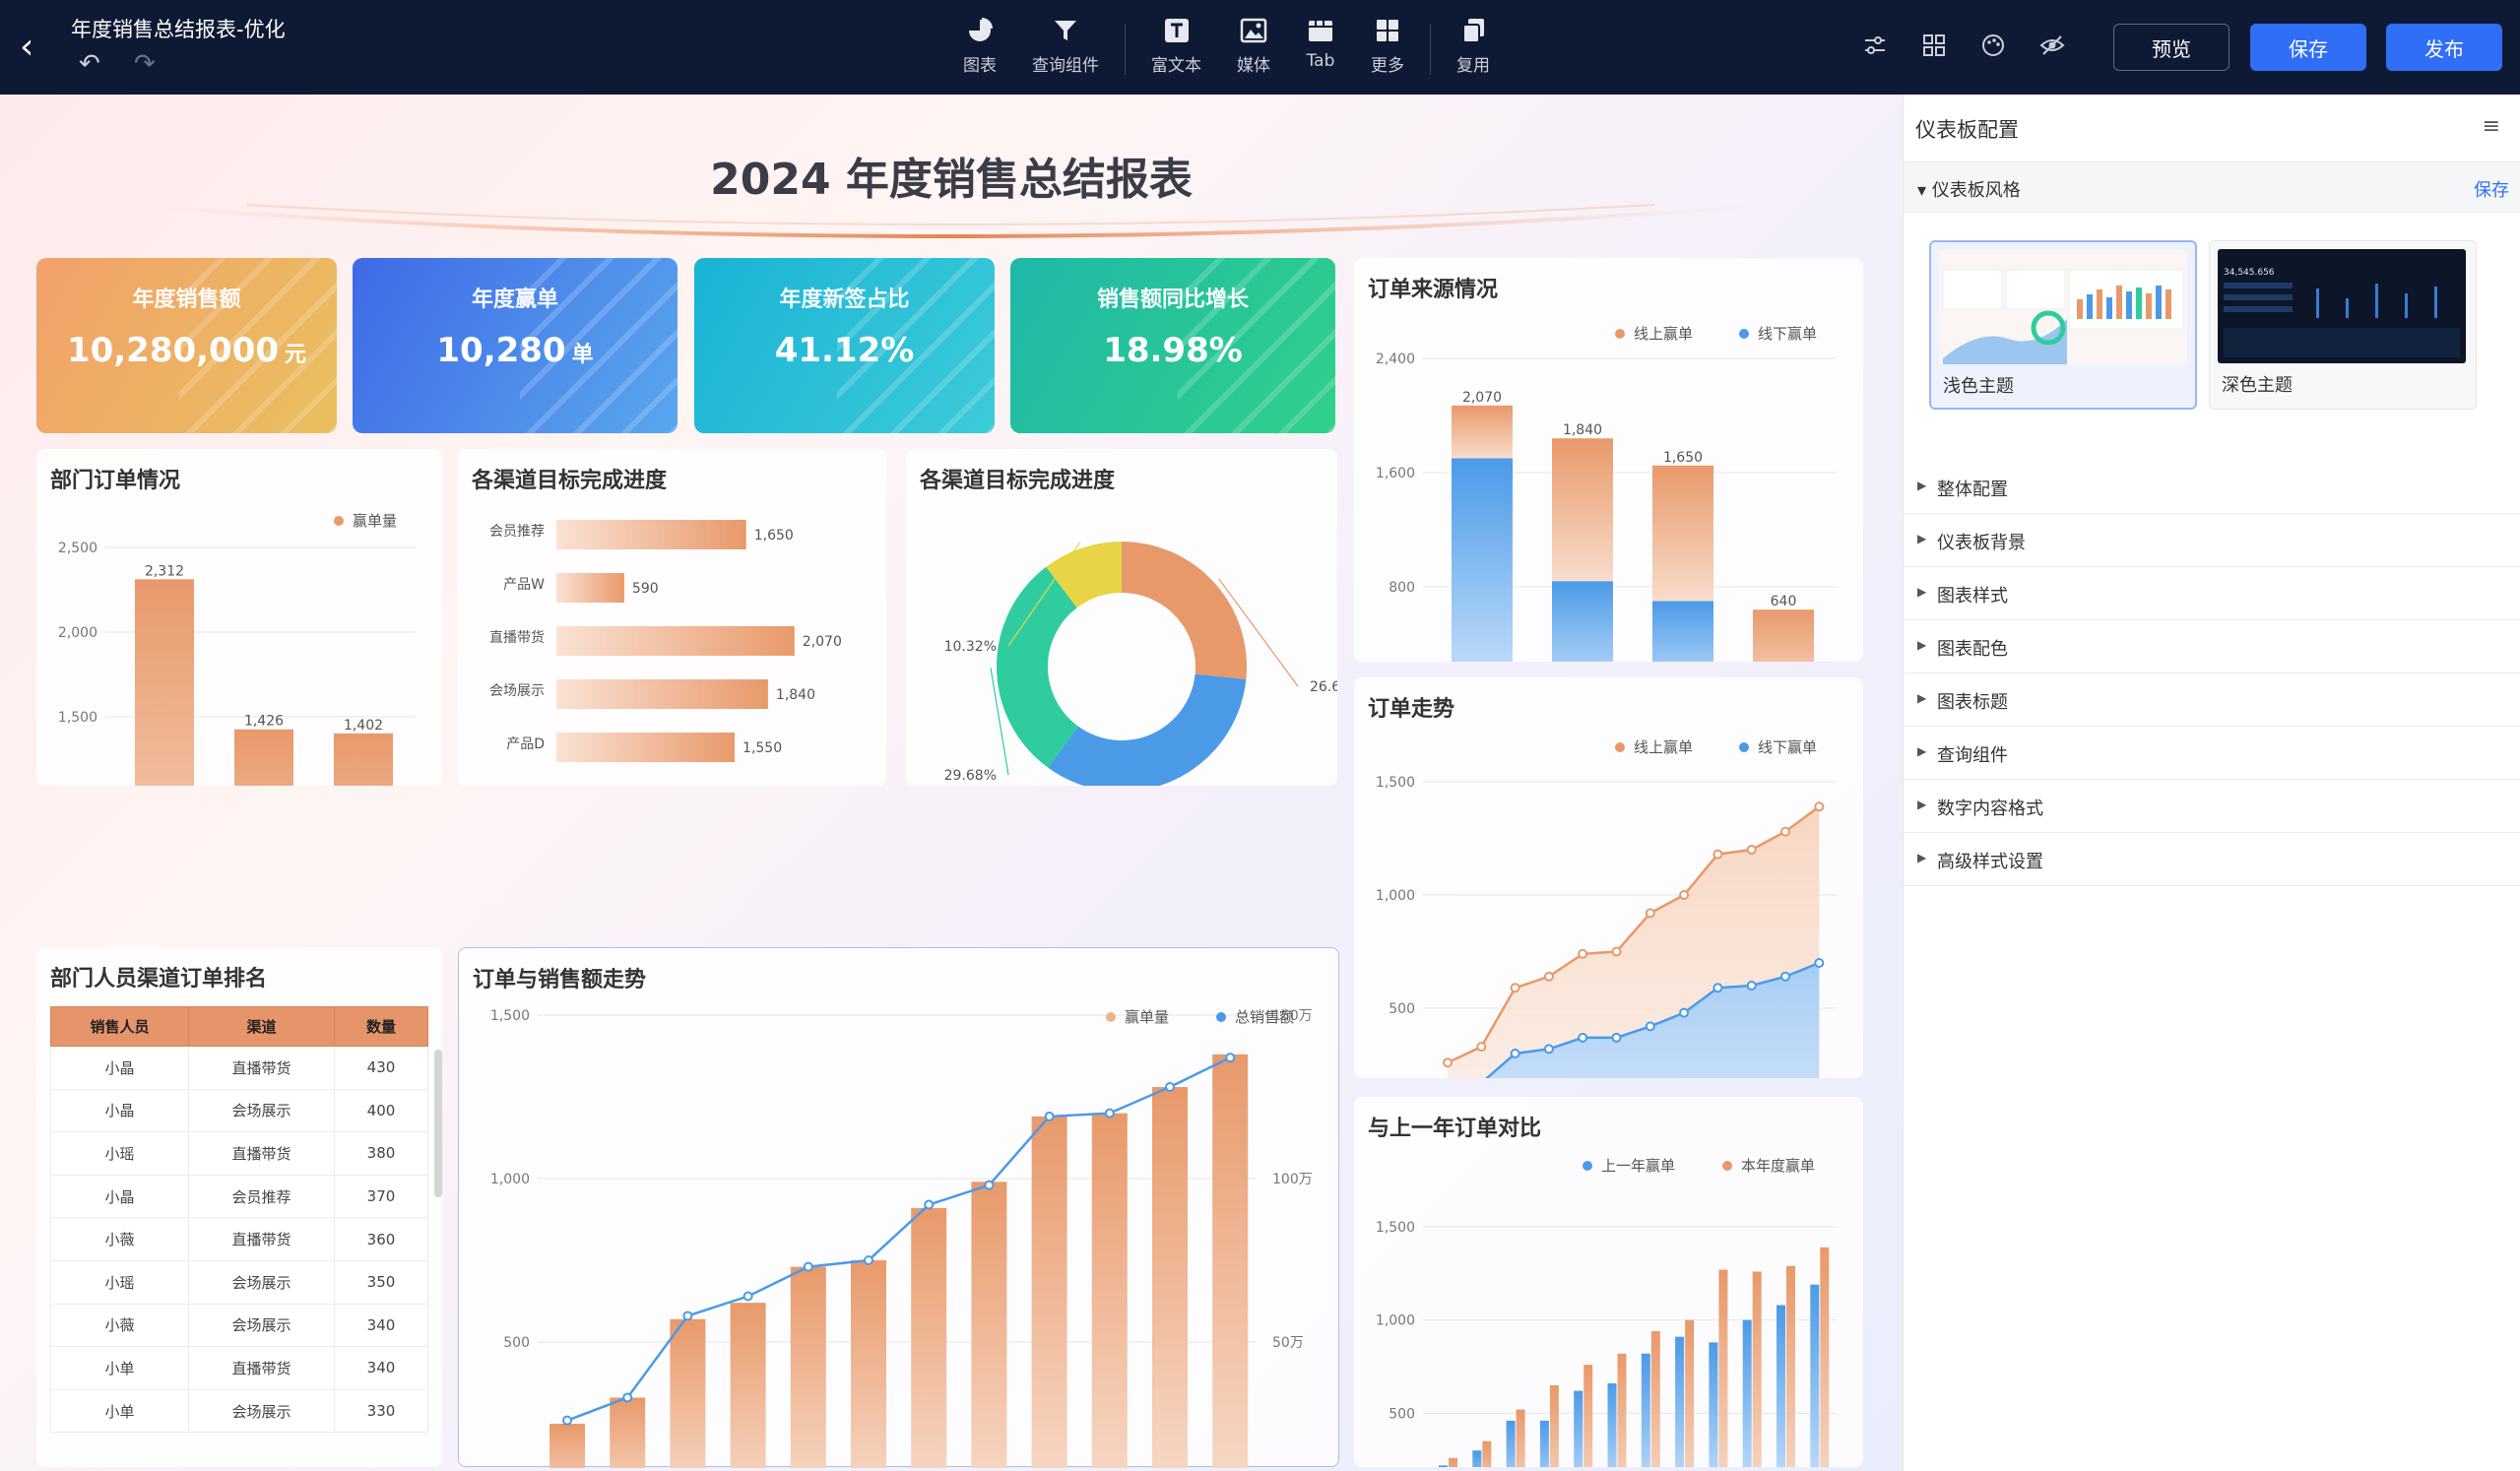 This screenshot has width=2520, height=1471. Describe the element at coordinates (2212, 593) in the screenshot. I see `config-item: ▶ 图表样式` at that location.